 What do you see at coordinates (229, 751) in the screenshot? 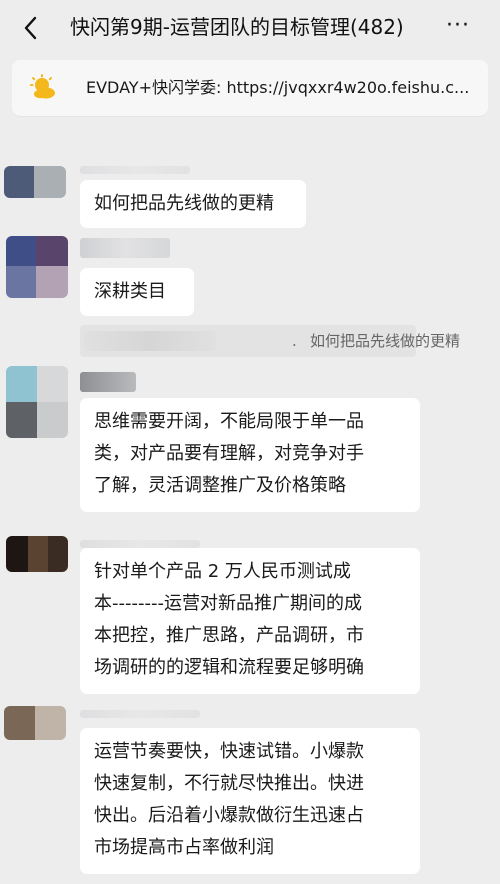
I see `message-text: 运营节奏要快，快速试错。小爆款` at bounding box center [229, 751].